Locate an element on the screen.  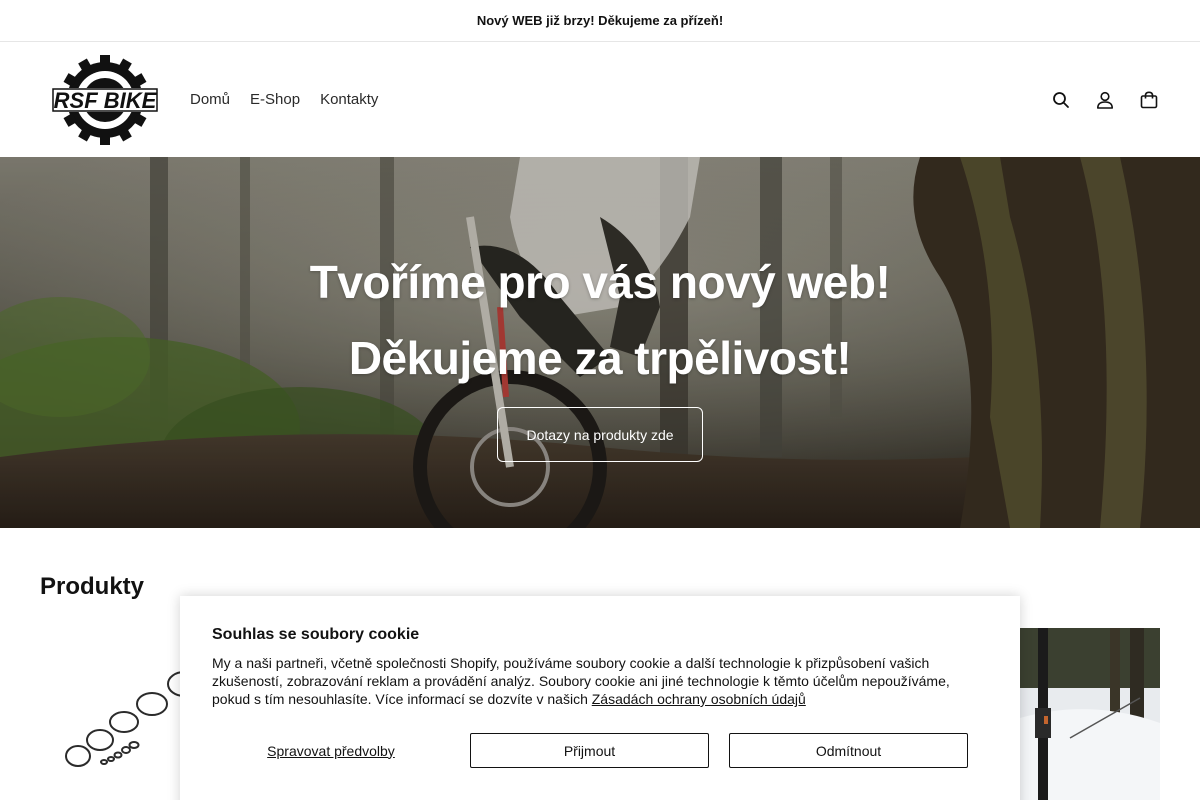
rsf-bike-logo: RSF BIKE is located at coordinates (105, 99).